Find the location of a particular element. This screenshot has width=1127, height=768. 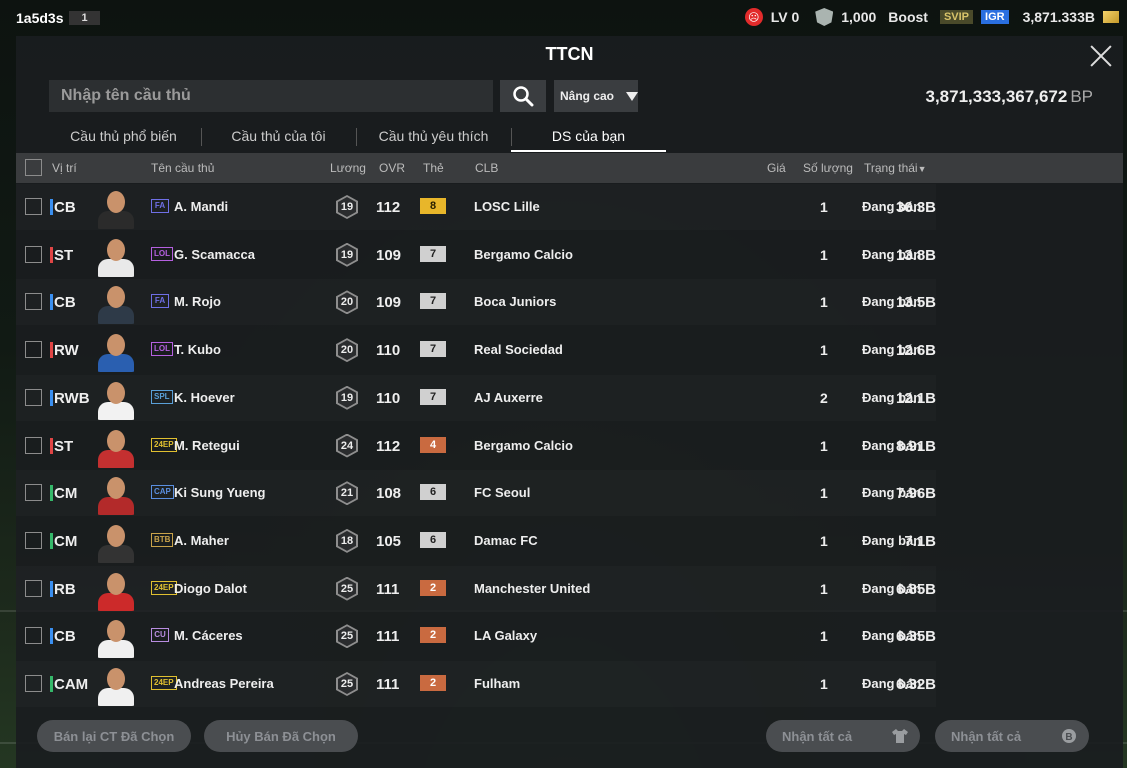

tab-favorite-players: Cầu thủ yêu thích is located at coordinates (433, 138).